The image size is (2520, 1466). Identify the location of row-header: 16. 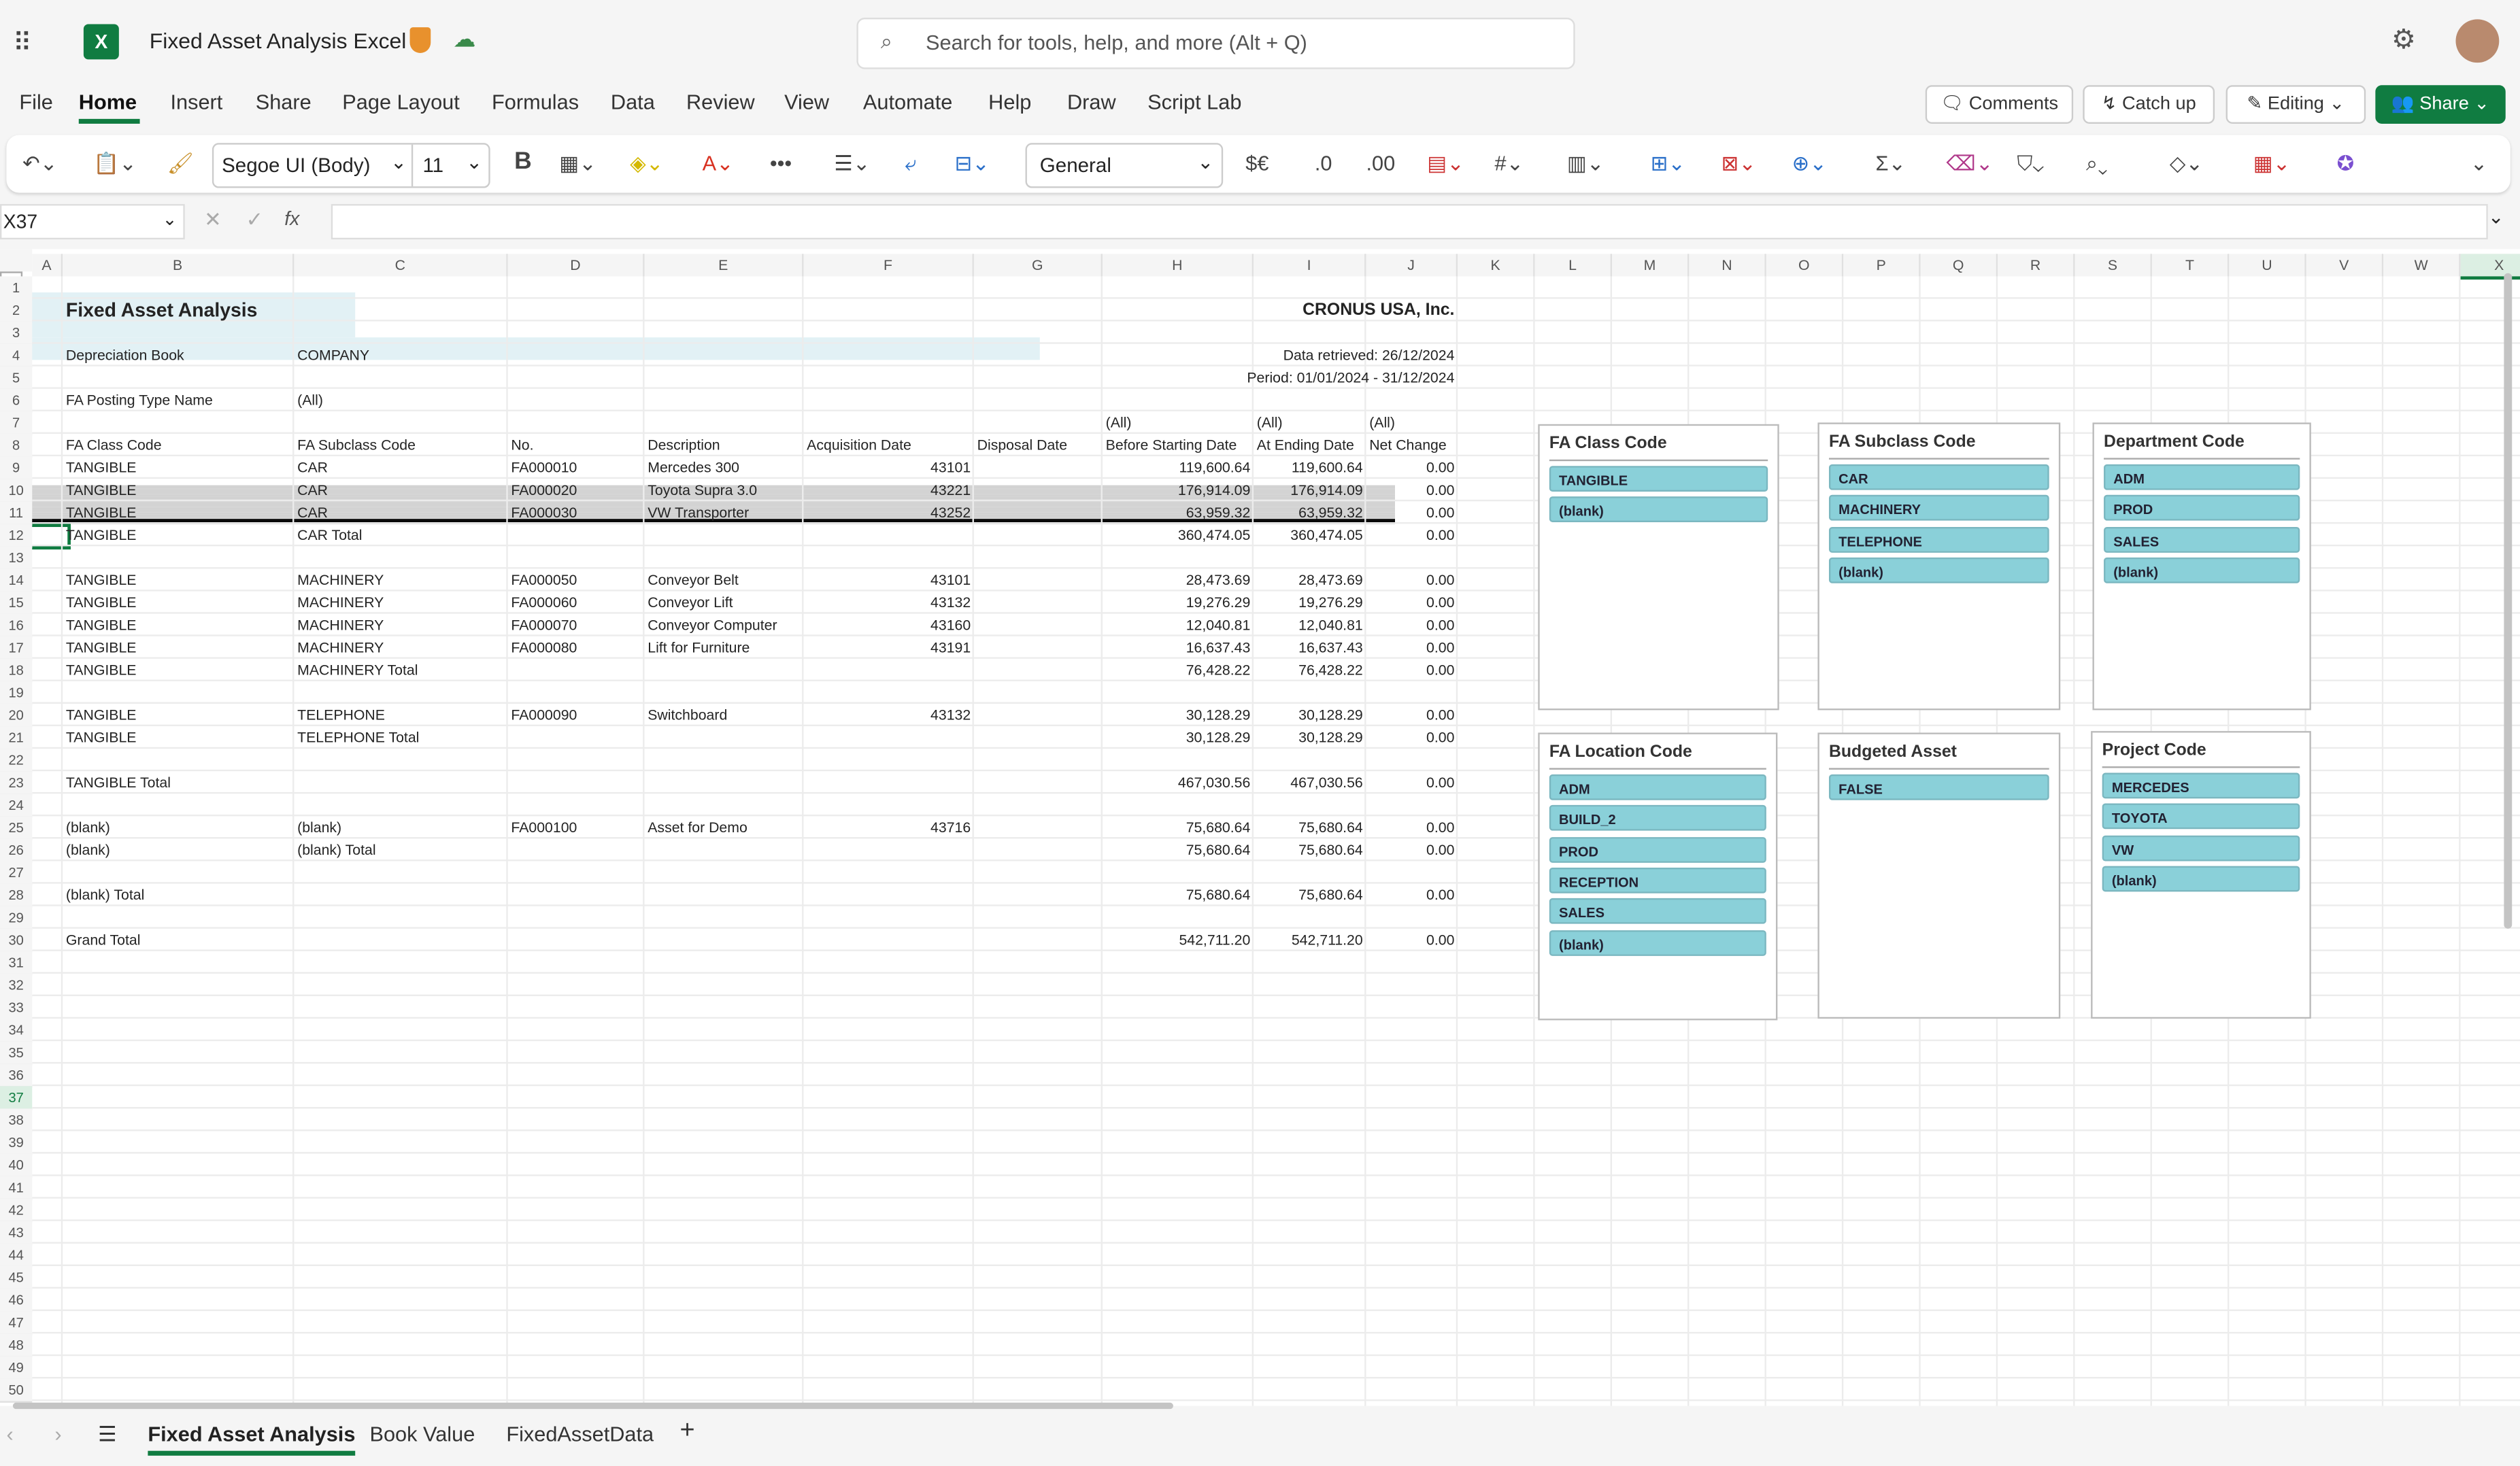
(16, 625).